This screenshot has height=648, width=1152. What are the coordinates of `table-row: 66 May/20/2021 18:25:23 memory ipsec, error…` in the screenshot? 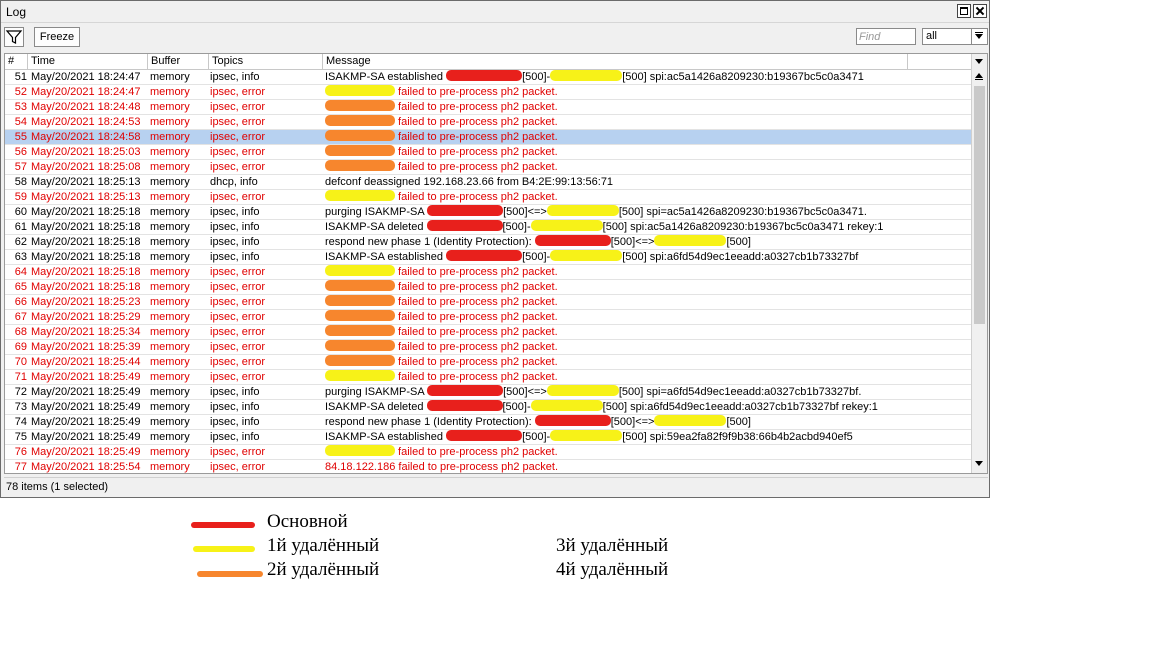 It's located at (488, 302).